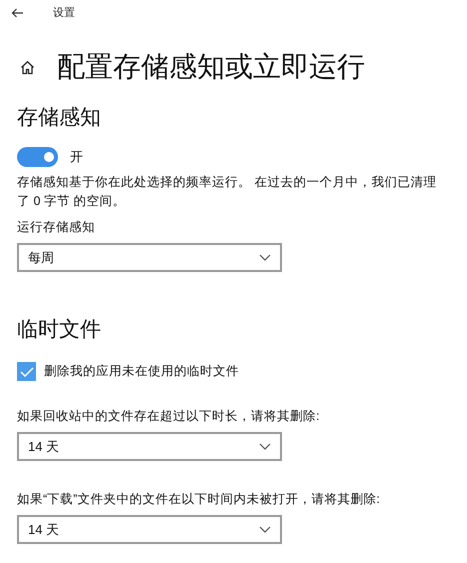 This screenshot has width=467, height=563. I want to click on home-icon, so click(27, 67).